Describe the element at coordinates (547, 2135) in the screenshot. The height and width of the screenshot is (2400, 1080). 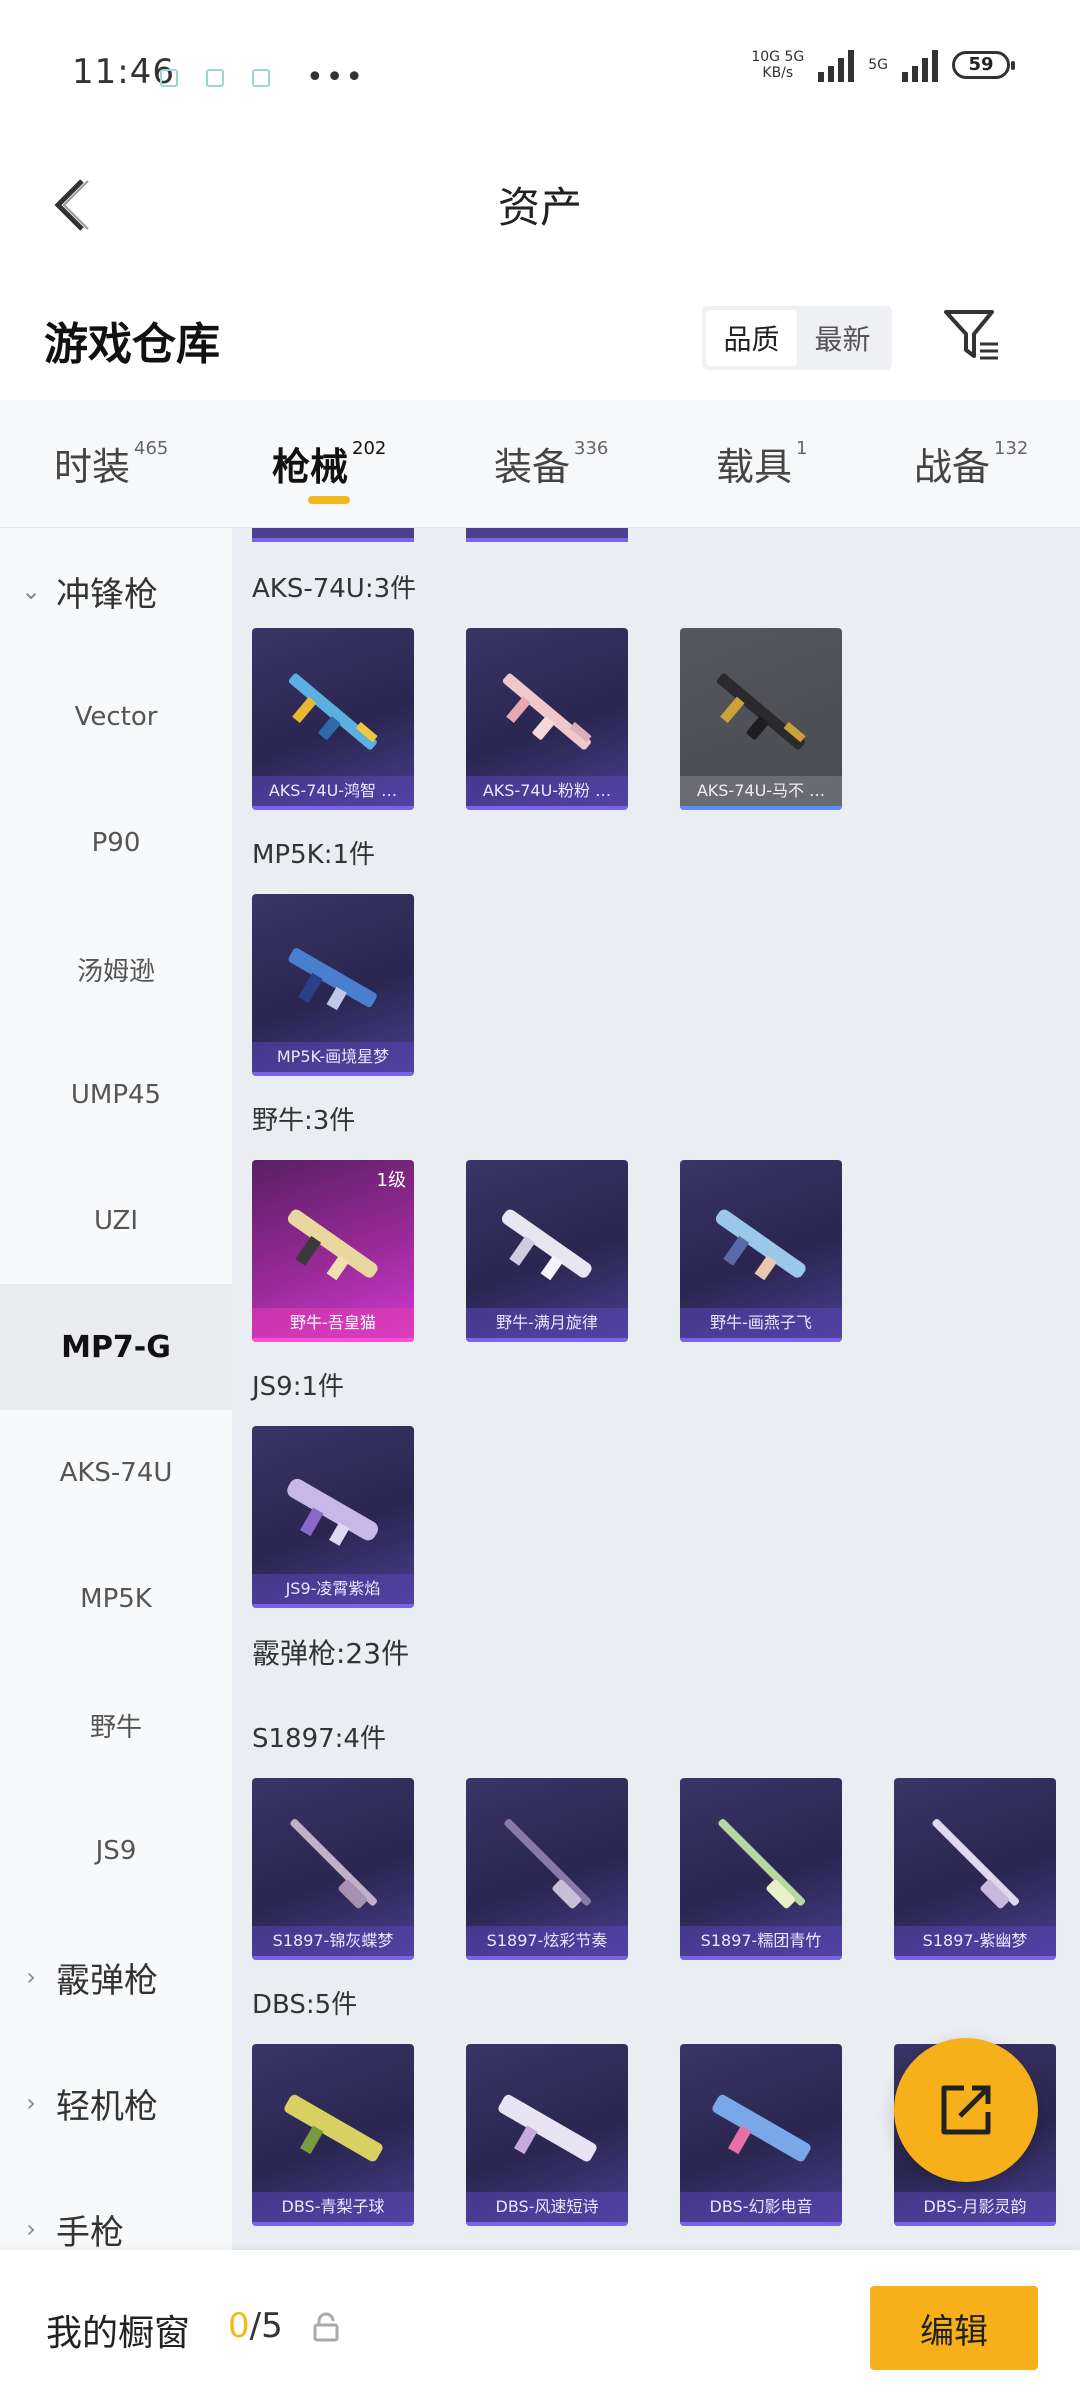
I see `item-card: DBS-风速短诗` at that location.